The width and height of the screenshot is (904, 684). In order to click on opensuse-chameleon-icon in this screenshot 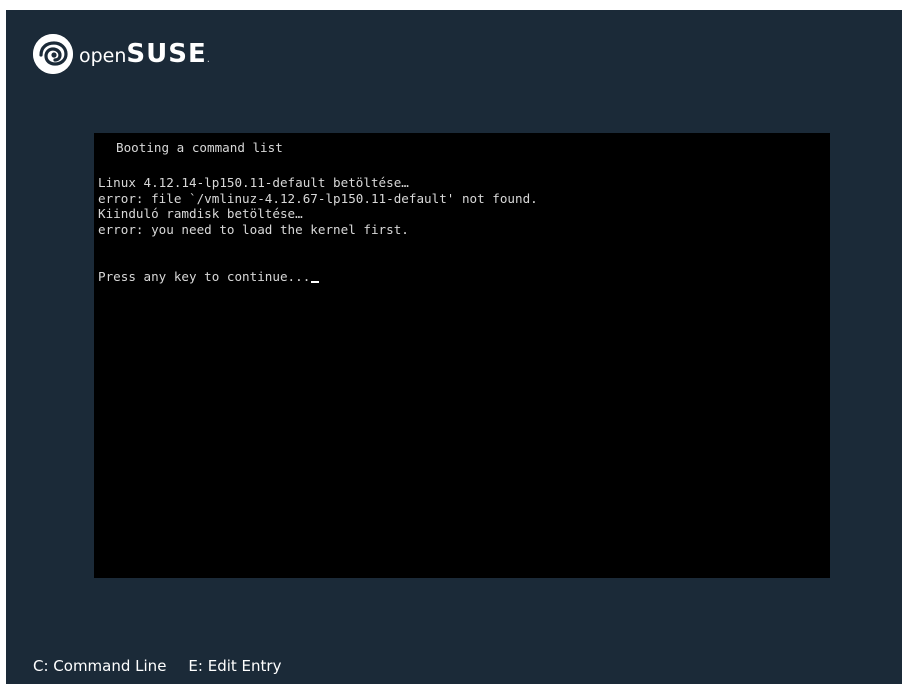, I will do `click(53, 54)`.